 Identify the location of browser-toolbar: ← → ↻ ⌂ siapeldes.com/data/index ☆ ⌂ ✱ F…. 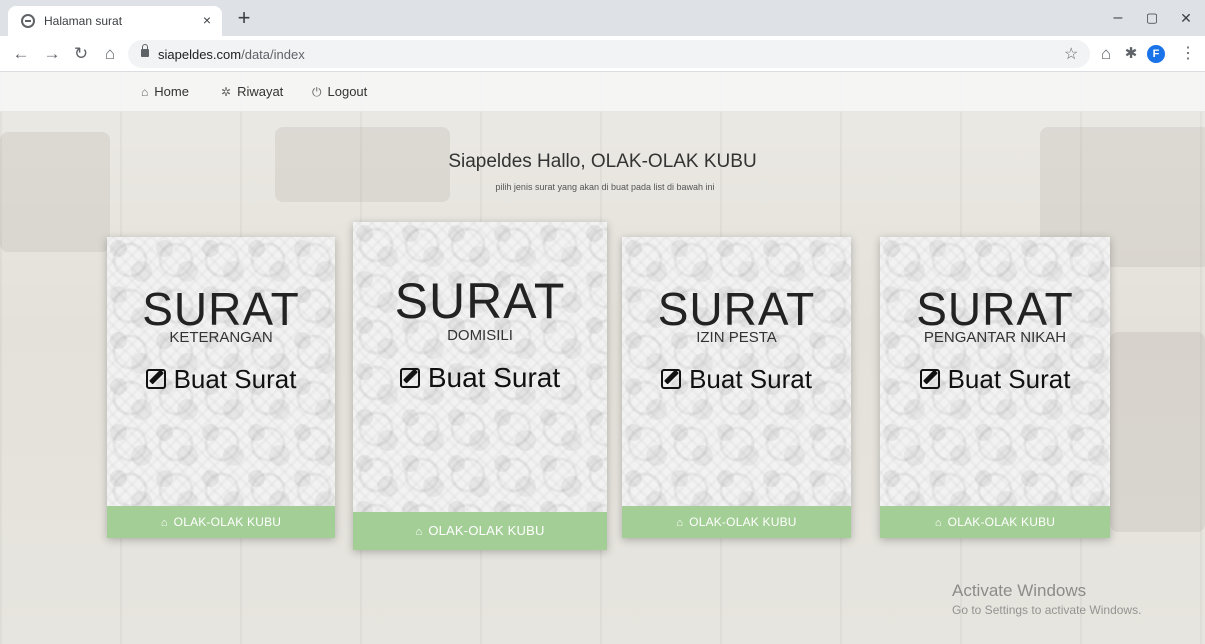
(602, 54).